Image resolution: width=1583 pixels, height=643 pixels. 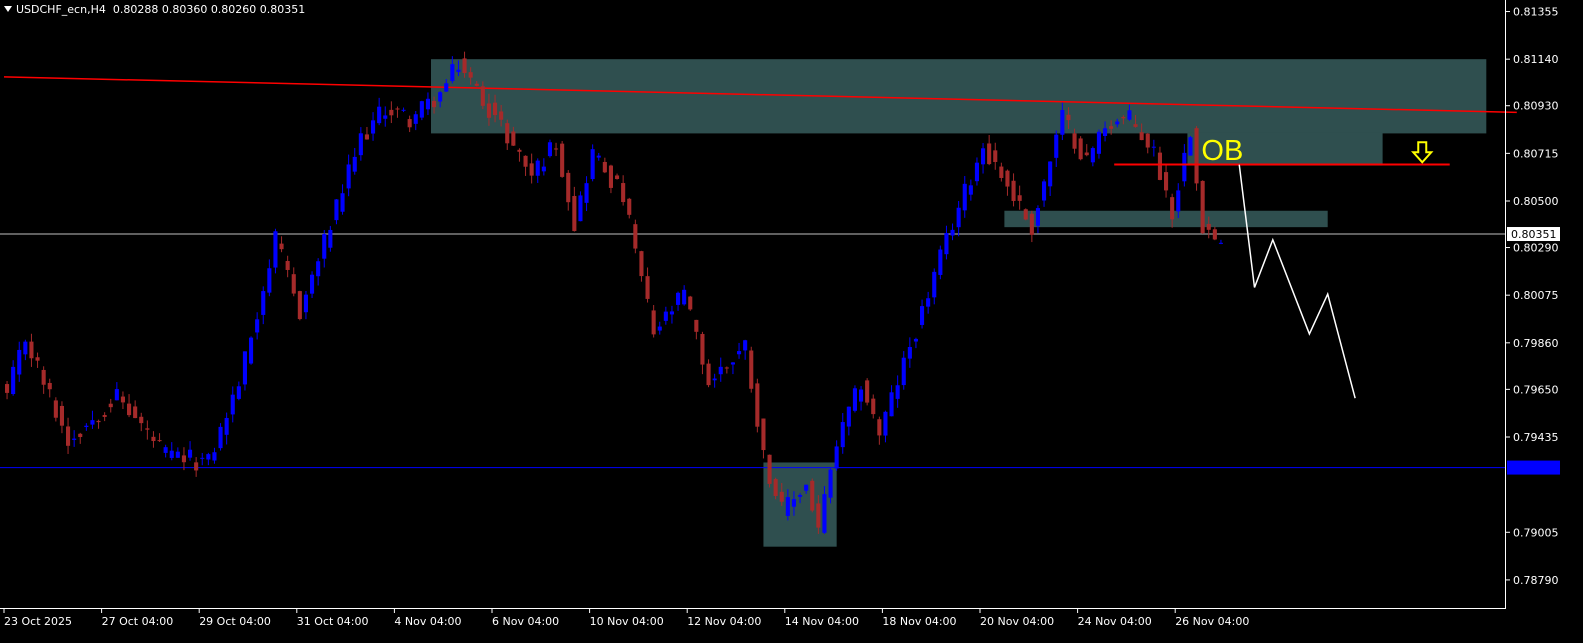 What do you see at coordinates (8, 9) in the screenshot?
I see `menu-triangle-icon` at bounding box center [8, 9].